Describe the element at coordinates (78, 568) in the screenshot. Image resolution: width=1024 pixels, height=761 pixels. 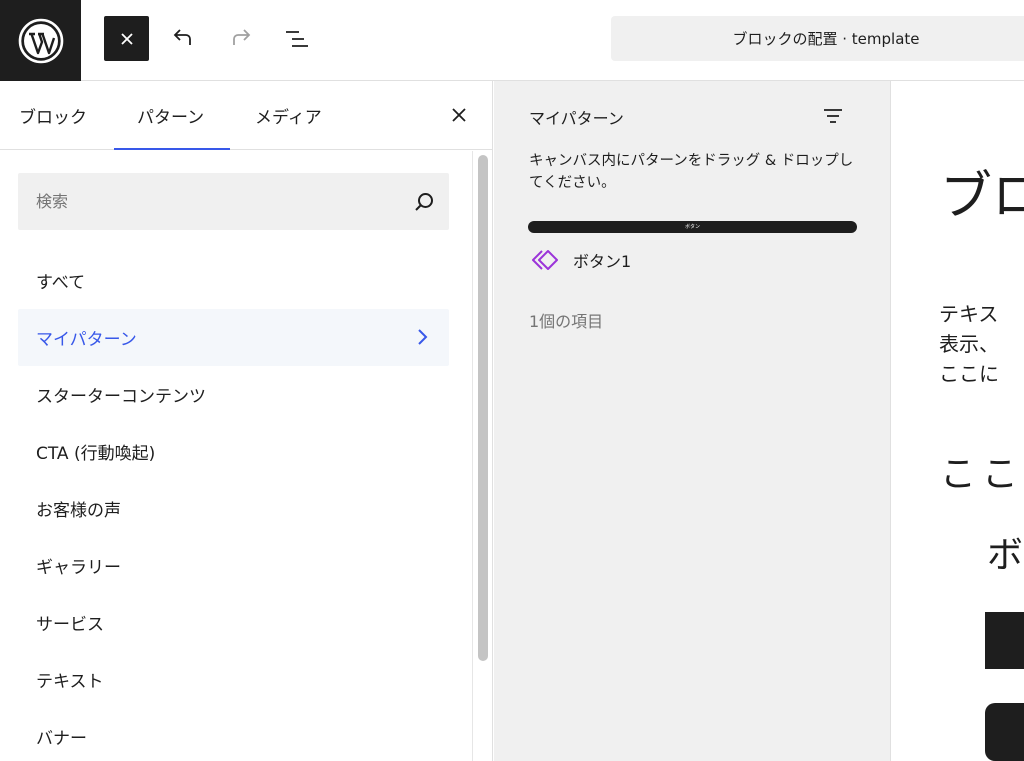
I see `category-label: ギャラリー` at that location.